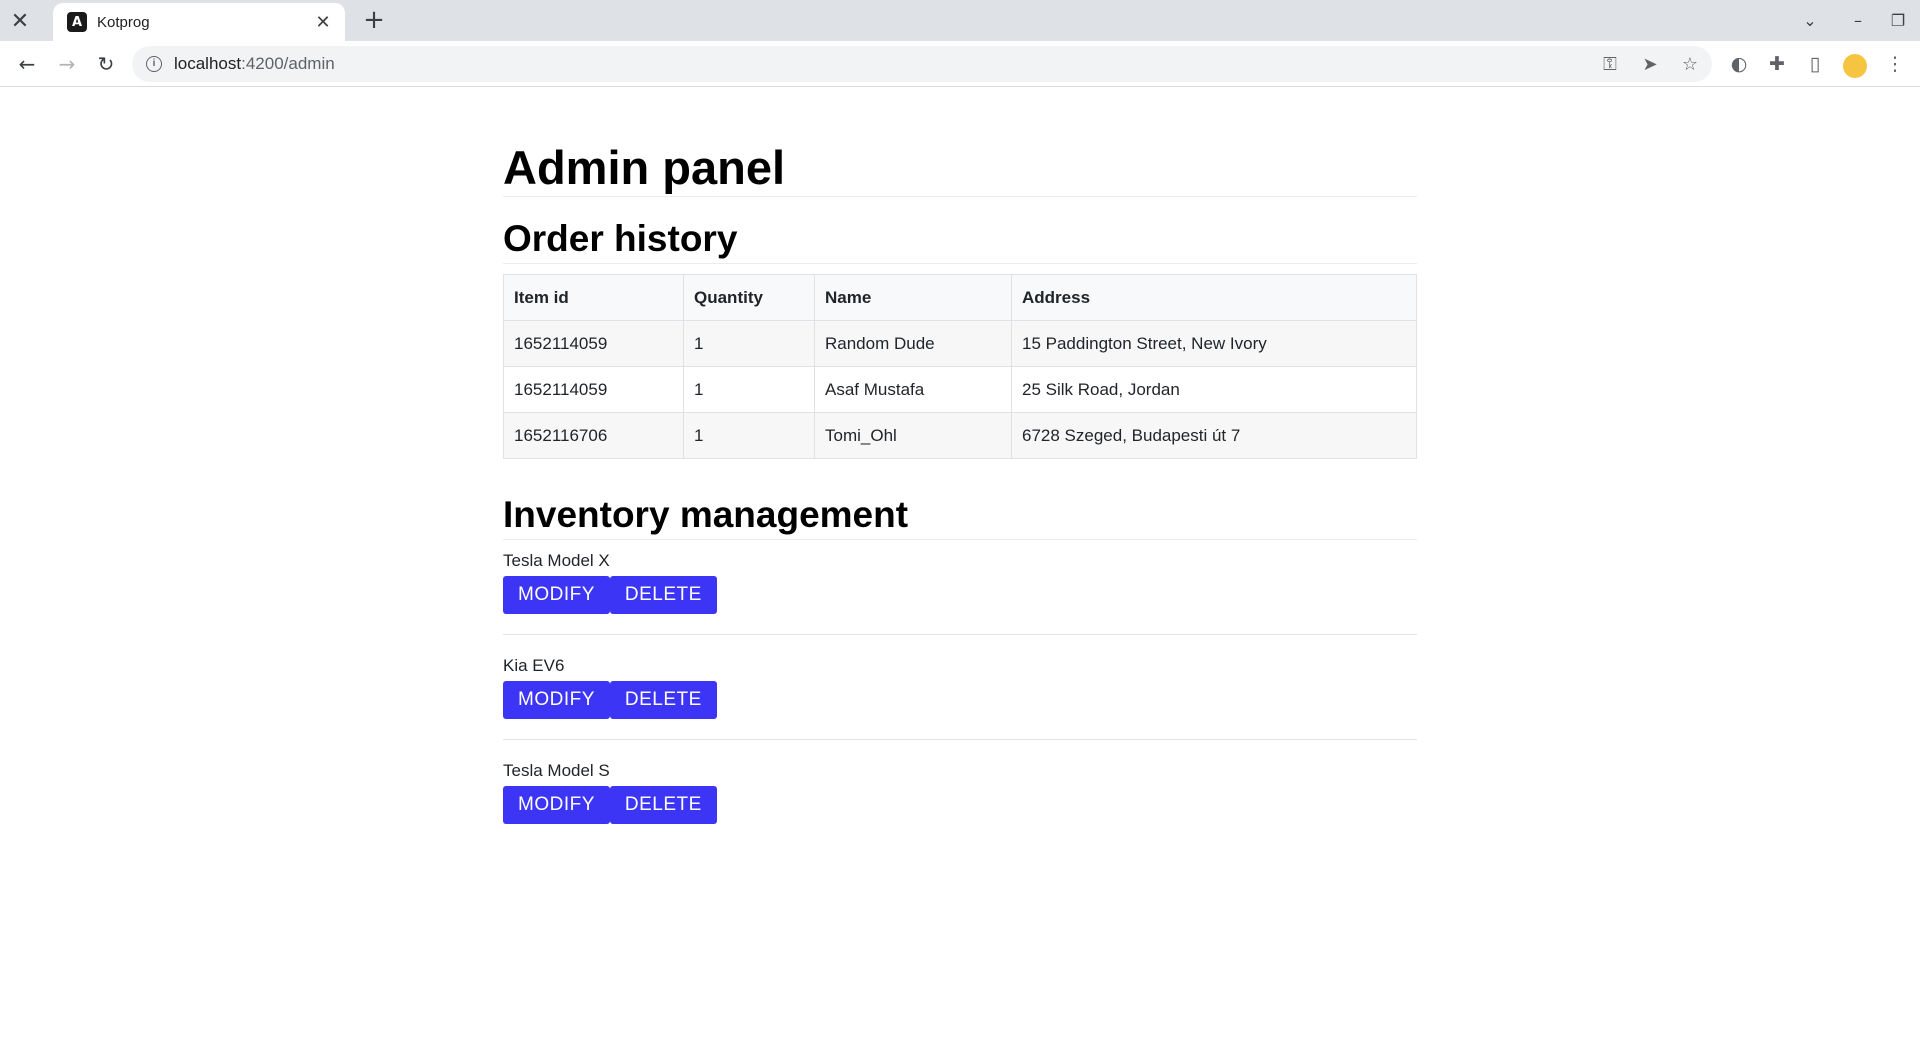  What do you see at coordinates (67, 64) in the screenshot?
I see `forward-icon: →` at bounding box center [67, 64].